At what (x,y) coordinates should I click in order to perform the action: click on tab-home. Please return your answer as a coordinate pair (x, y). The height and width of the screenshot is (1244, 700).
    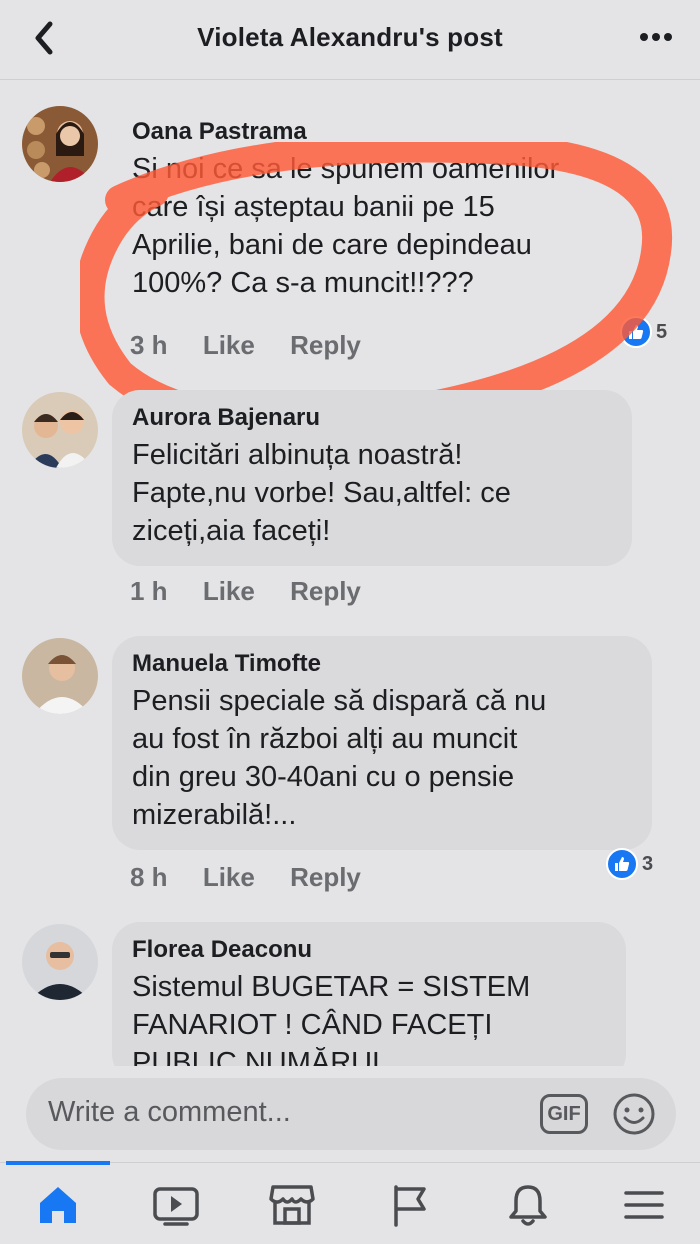
    Looking at the image, I should click on (58, 1205).